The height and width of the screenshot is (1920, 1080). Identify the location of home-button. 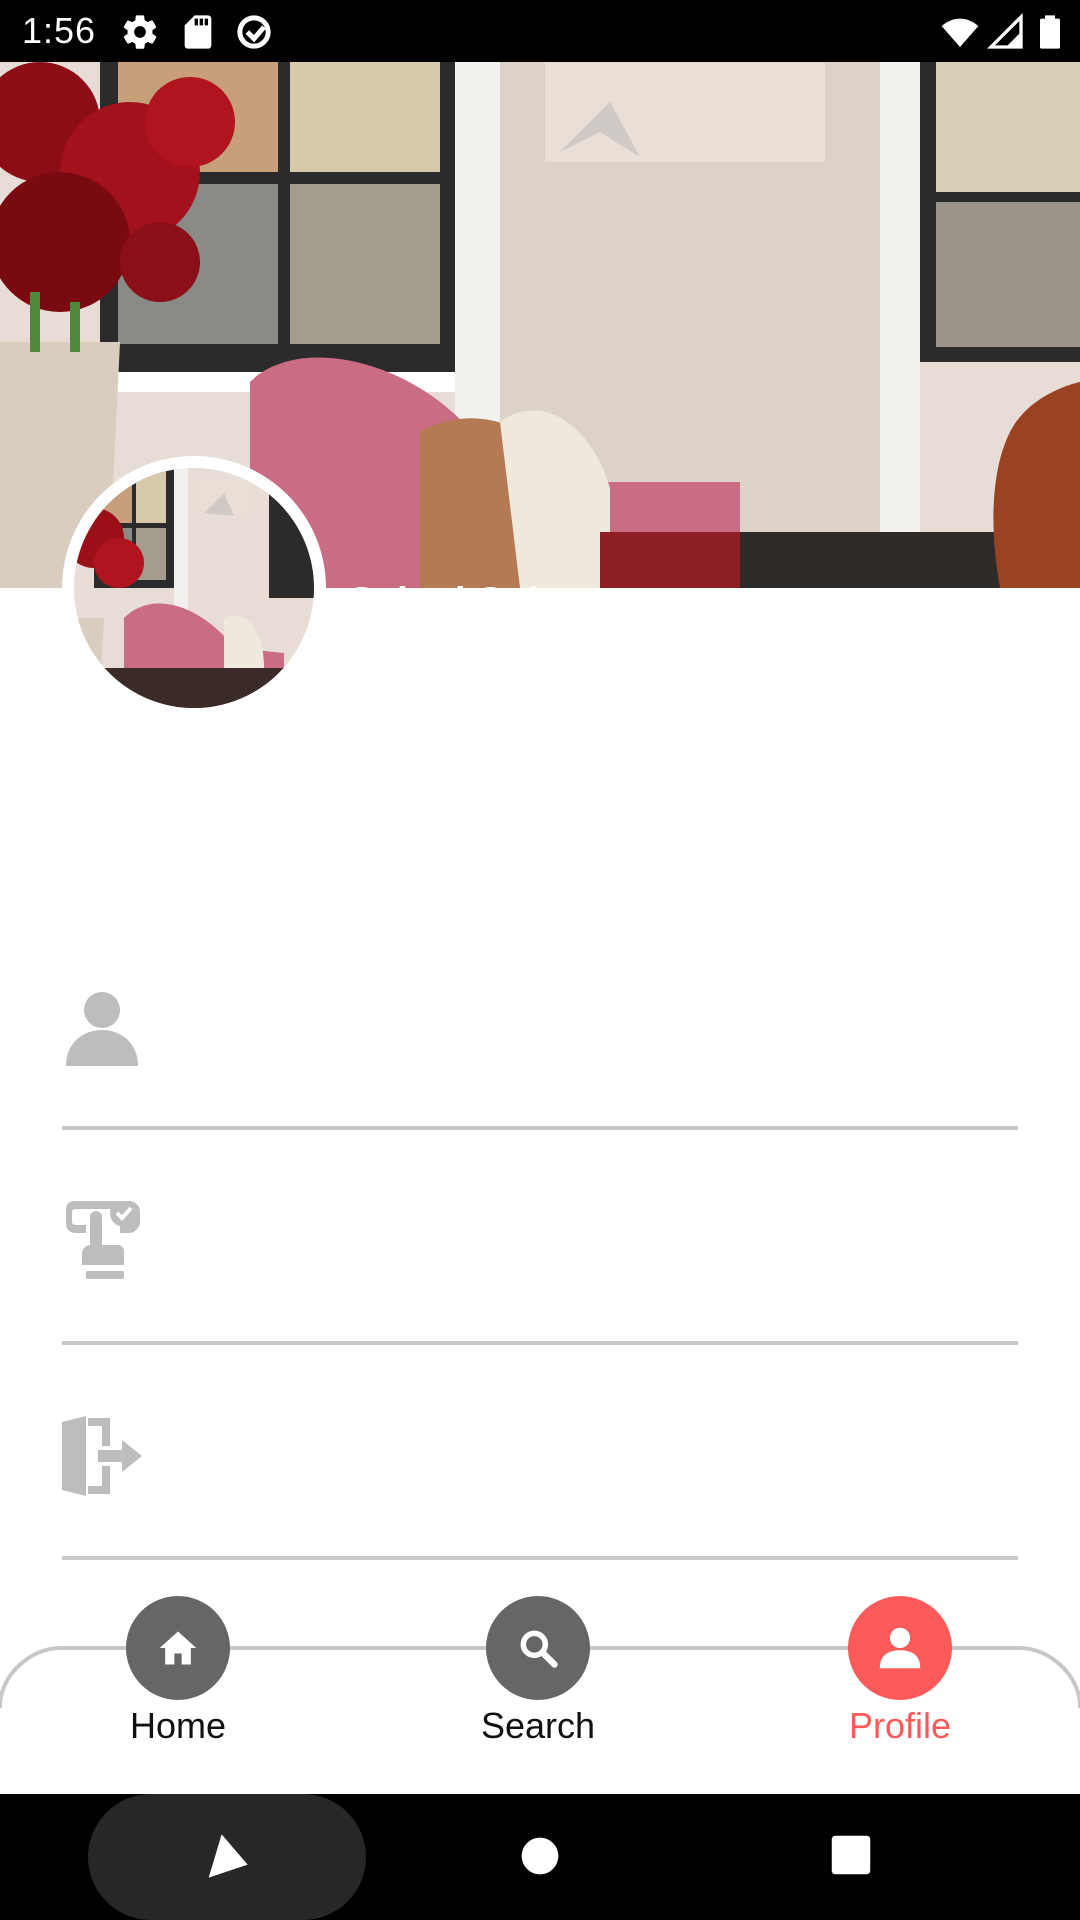
(540, 1856).